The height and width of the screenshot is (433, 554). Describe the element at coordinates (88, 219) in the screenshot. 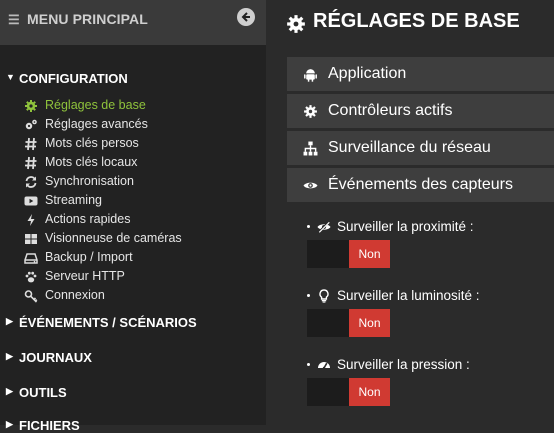

I see `sidebar-item-label: Actions rapides` at that location.